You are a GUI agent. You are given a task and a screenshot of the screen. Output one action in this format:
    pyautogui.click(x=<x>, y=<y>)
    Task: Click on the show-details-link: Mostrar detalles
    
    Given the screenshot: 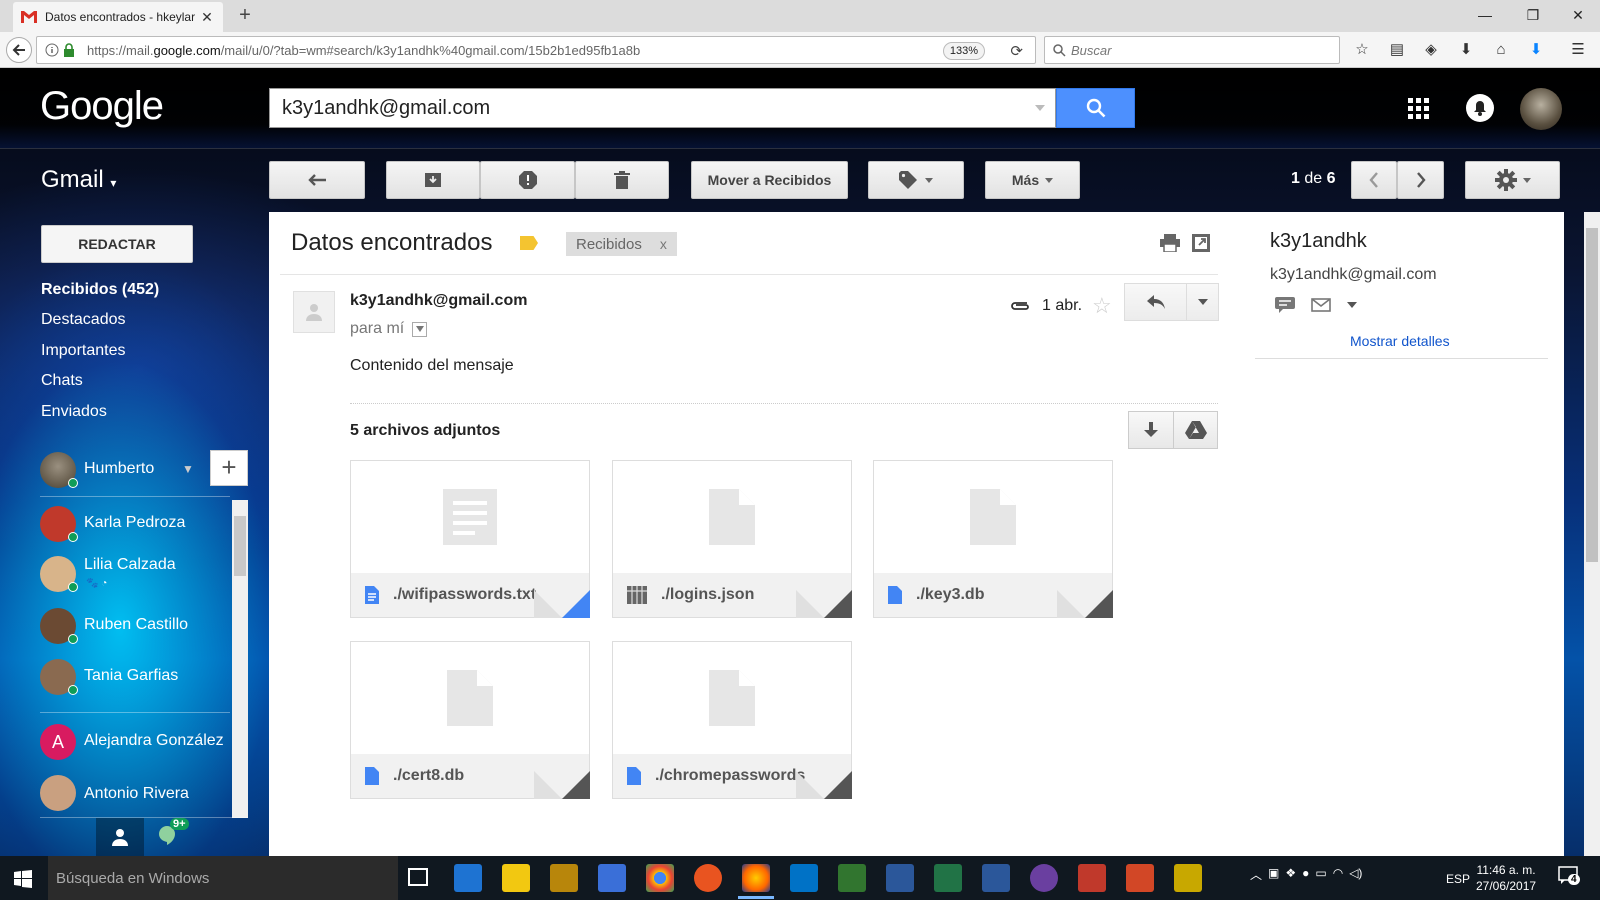 What is the action you would take?
    pyautogui.click(x=1400, y=341)
    